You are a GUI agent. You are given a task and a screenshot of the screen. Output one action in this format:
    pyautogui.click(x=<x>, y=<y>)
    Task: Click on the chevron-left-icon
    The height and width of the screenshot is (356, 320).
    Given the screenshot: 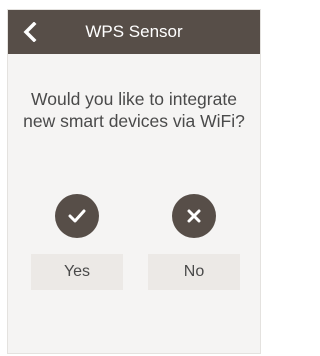 What is the action you would take?
    pyautogui.click(x=30, y=32)
    